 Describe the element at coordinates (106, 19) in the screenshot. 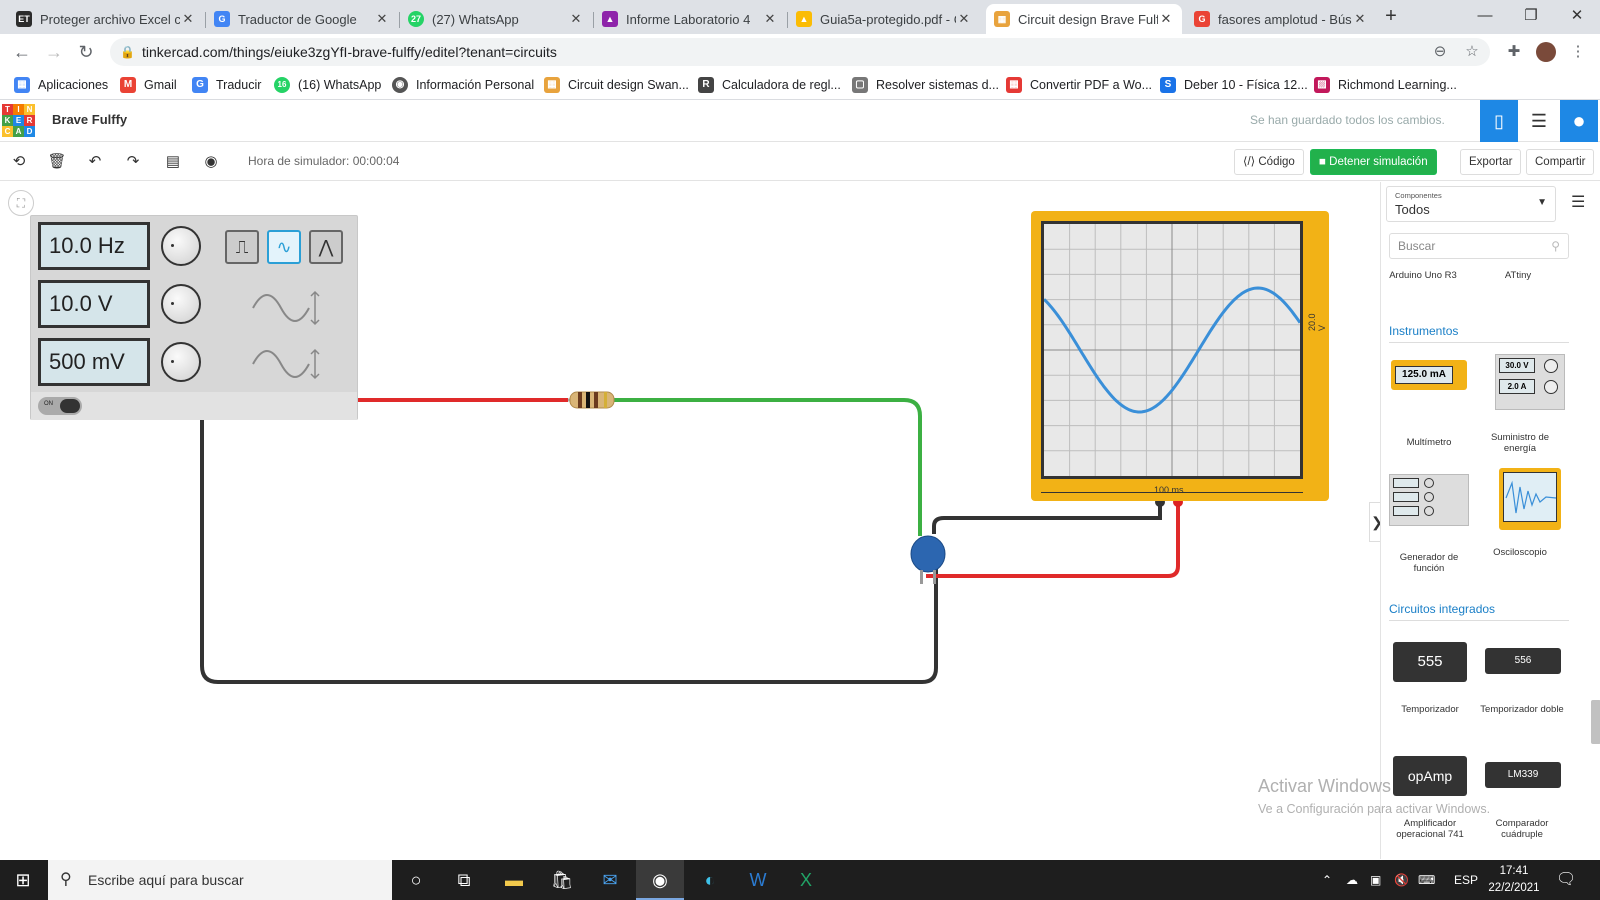

I see `browser-tab: ET Proteger archivo Excel co ✕` at that location.